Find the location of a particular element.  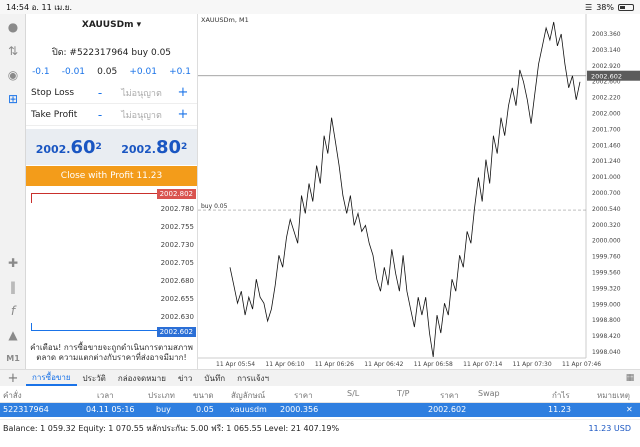

tab-trade: การซื้อขาย is located at coordinates (51, 378).